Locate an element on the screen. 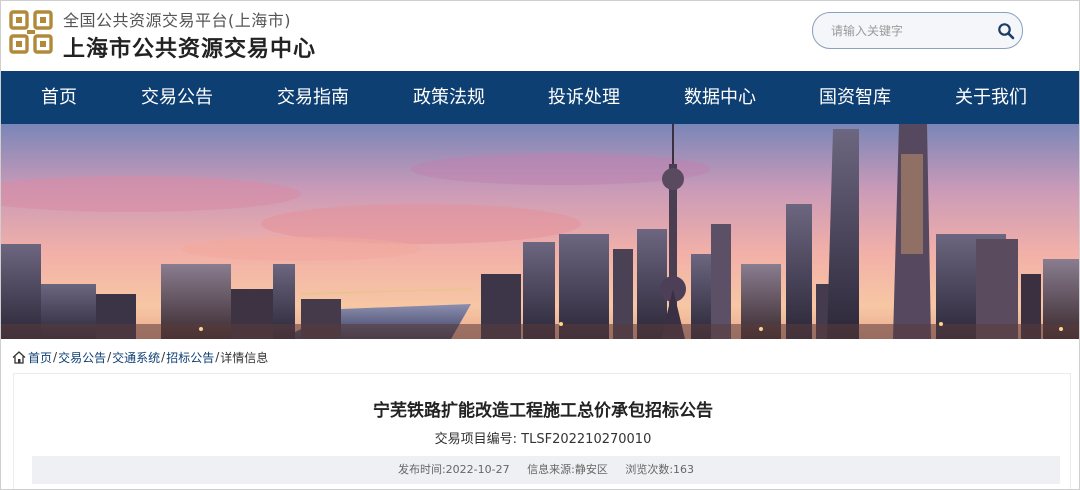 This screenshot has height=490, width=1080. nav-item-announcements: 交易公告 is located at coordinates (177, 97).